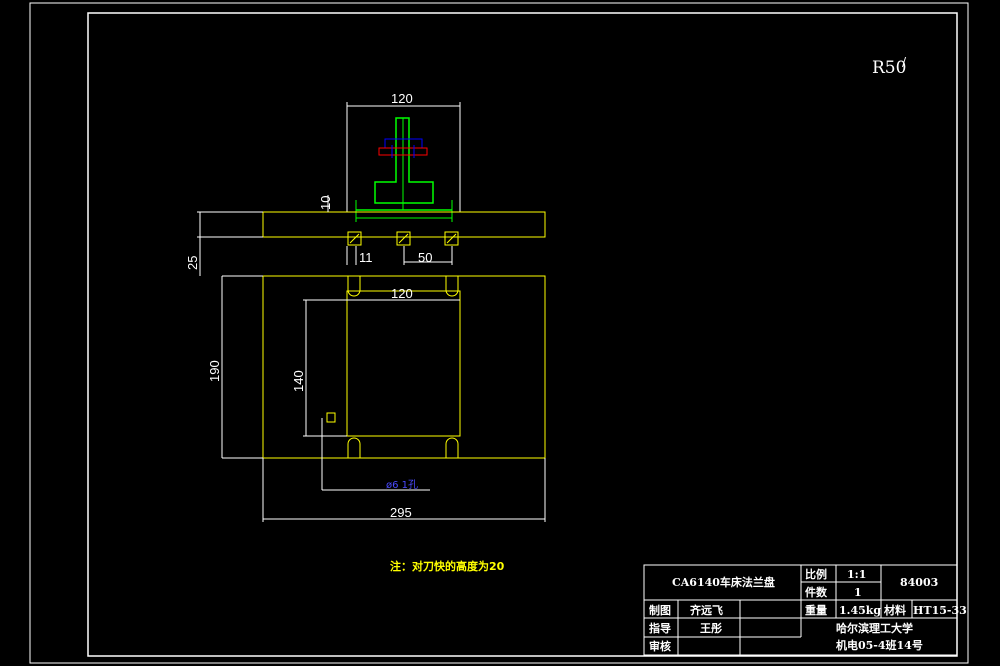  What do you see at coordinates (192, 263) in the screenshot?
I see `dim-left-height: 25` at bounding box center [192, 263].